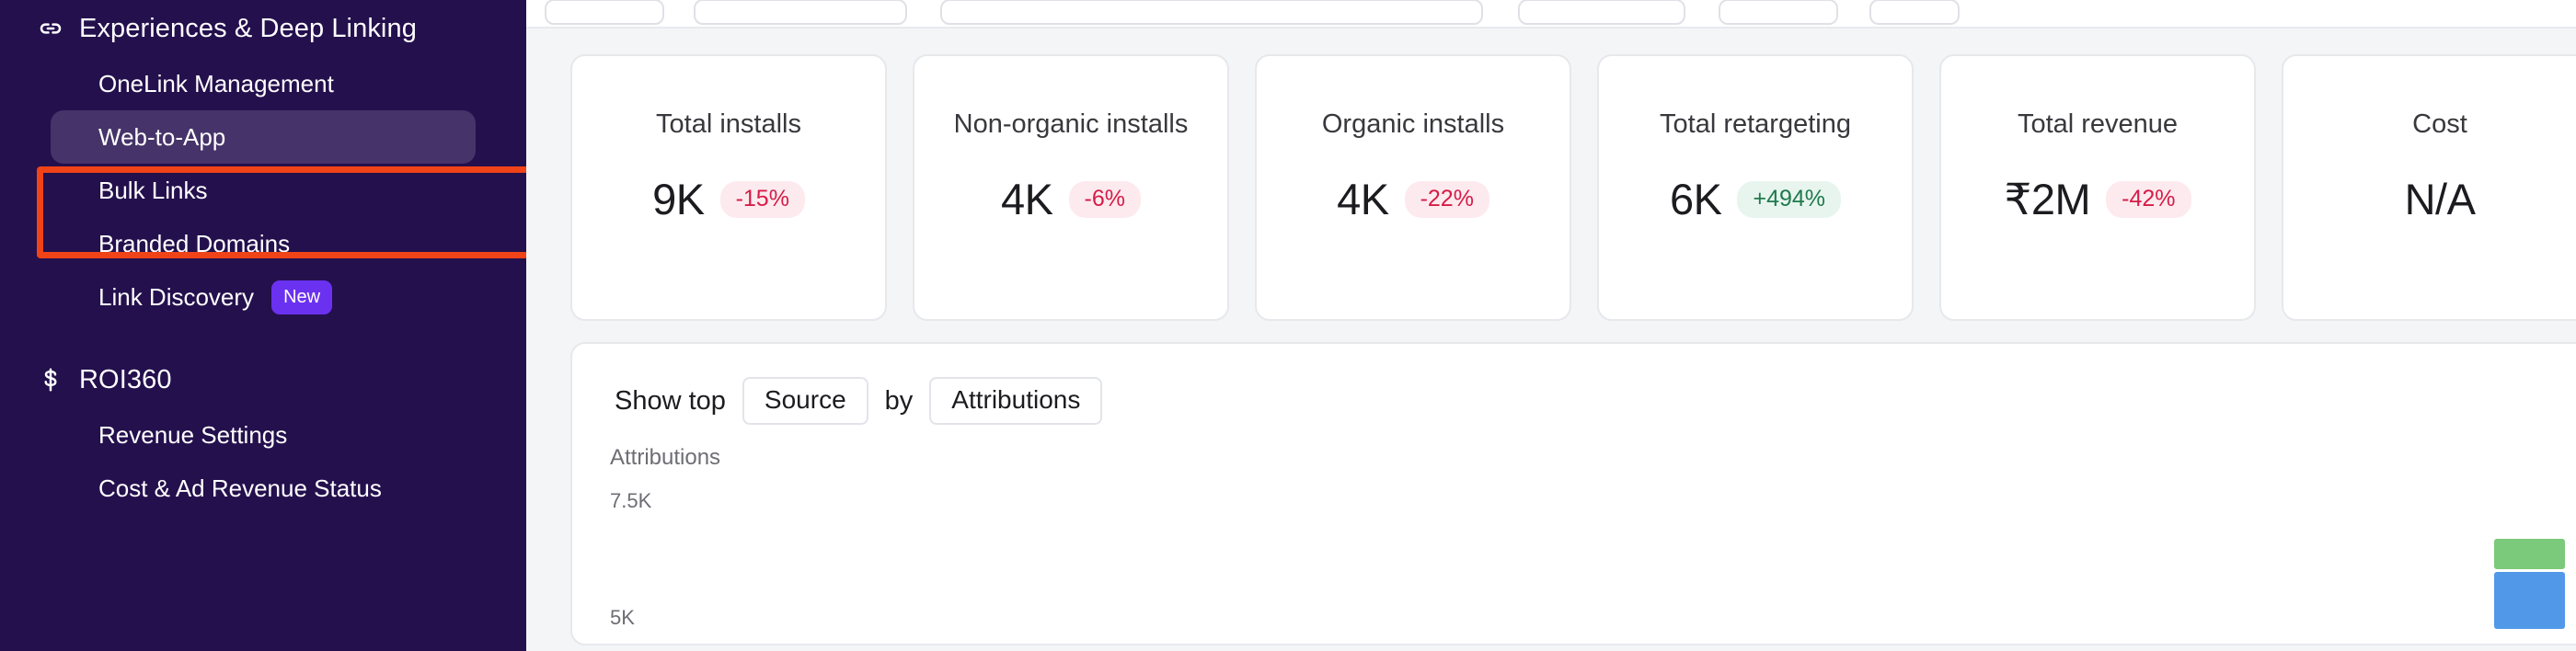  What do you see at coordinates (805, 401) in the screenshot?
I see `dimension-select: Source` at bounding box center [805, 401].